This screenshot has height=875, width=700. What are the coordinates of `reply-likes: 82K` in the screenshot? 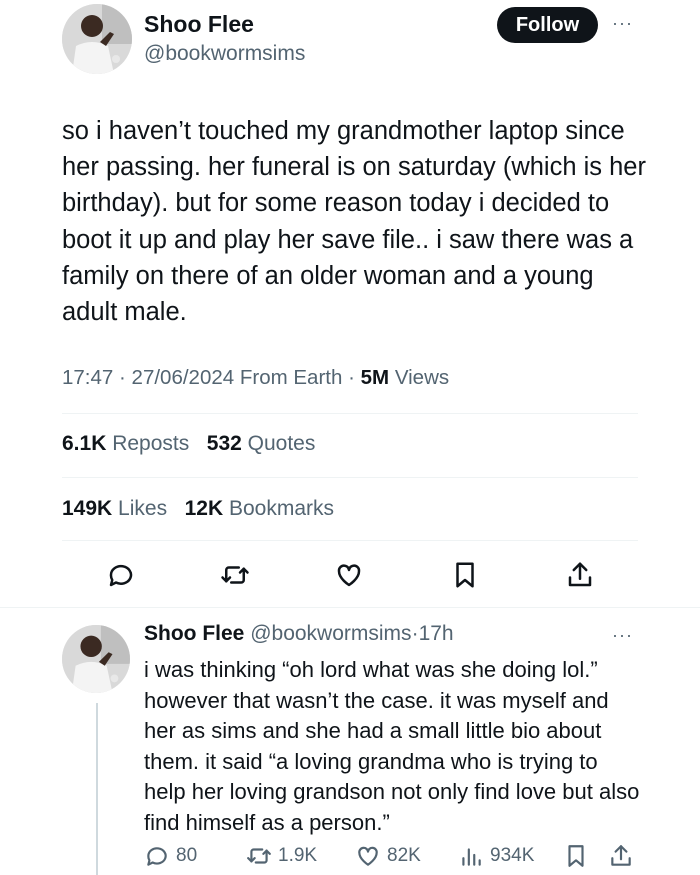 It's located at (388, 856).